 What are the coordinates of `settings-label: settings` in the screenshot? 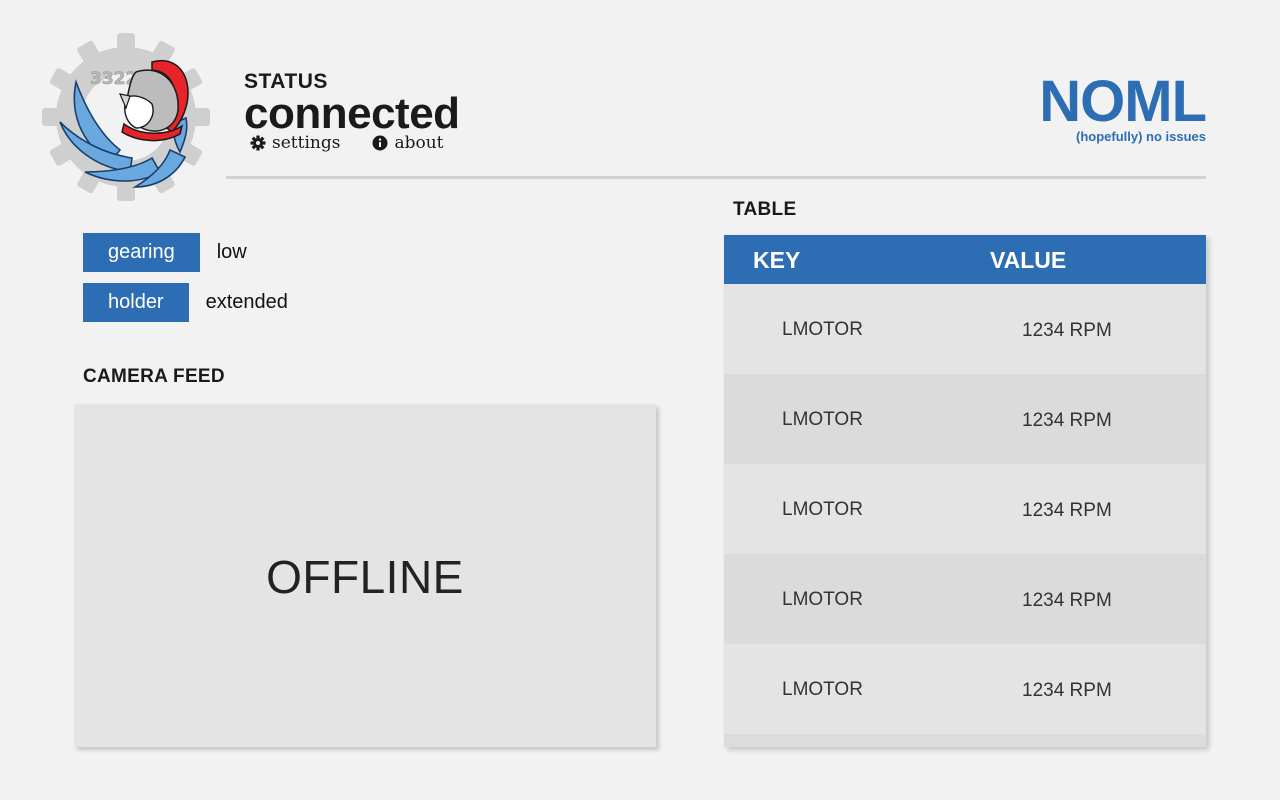 It's located at (306, 143).